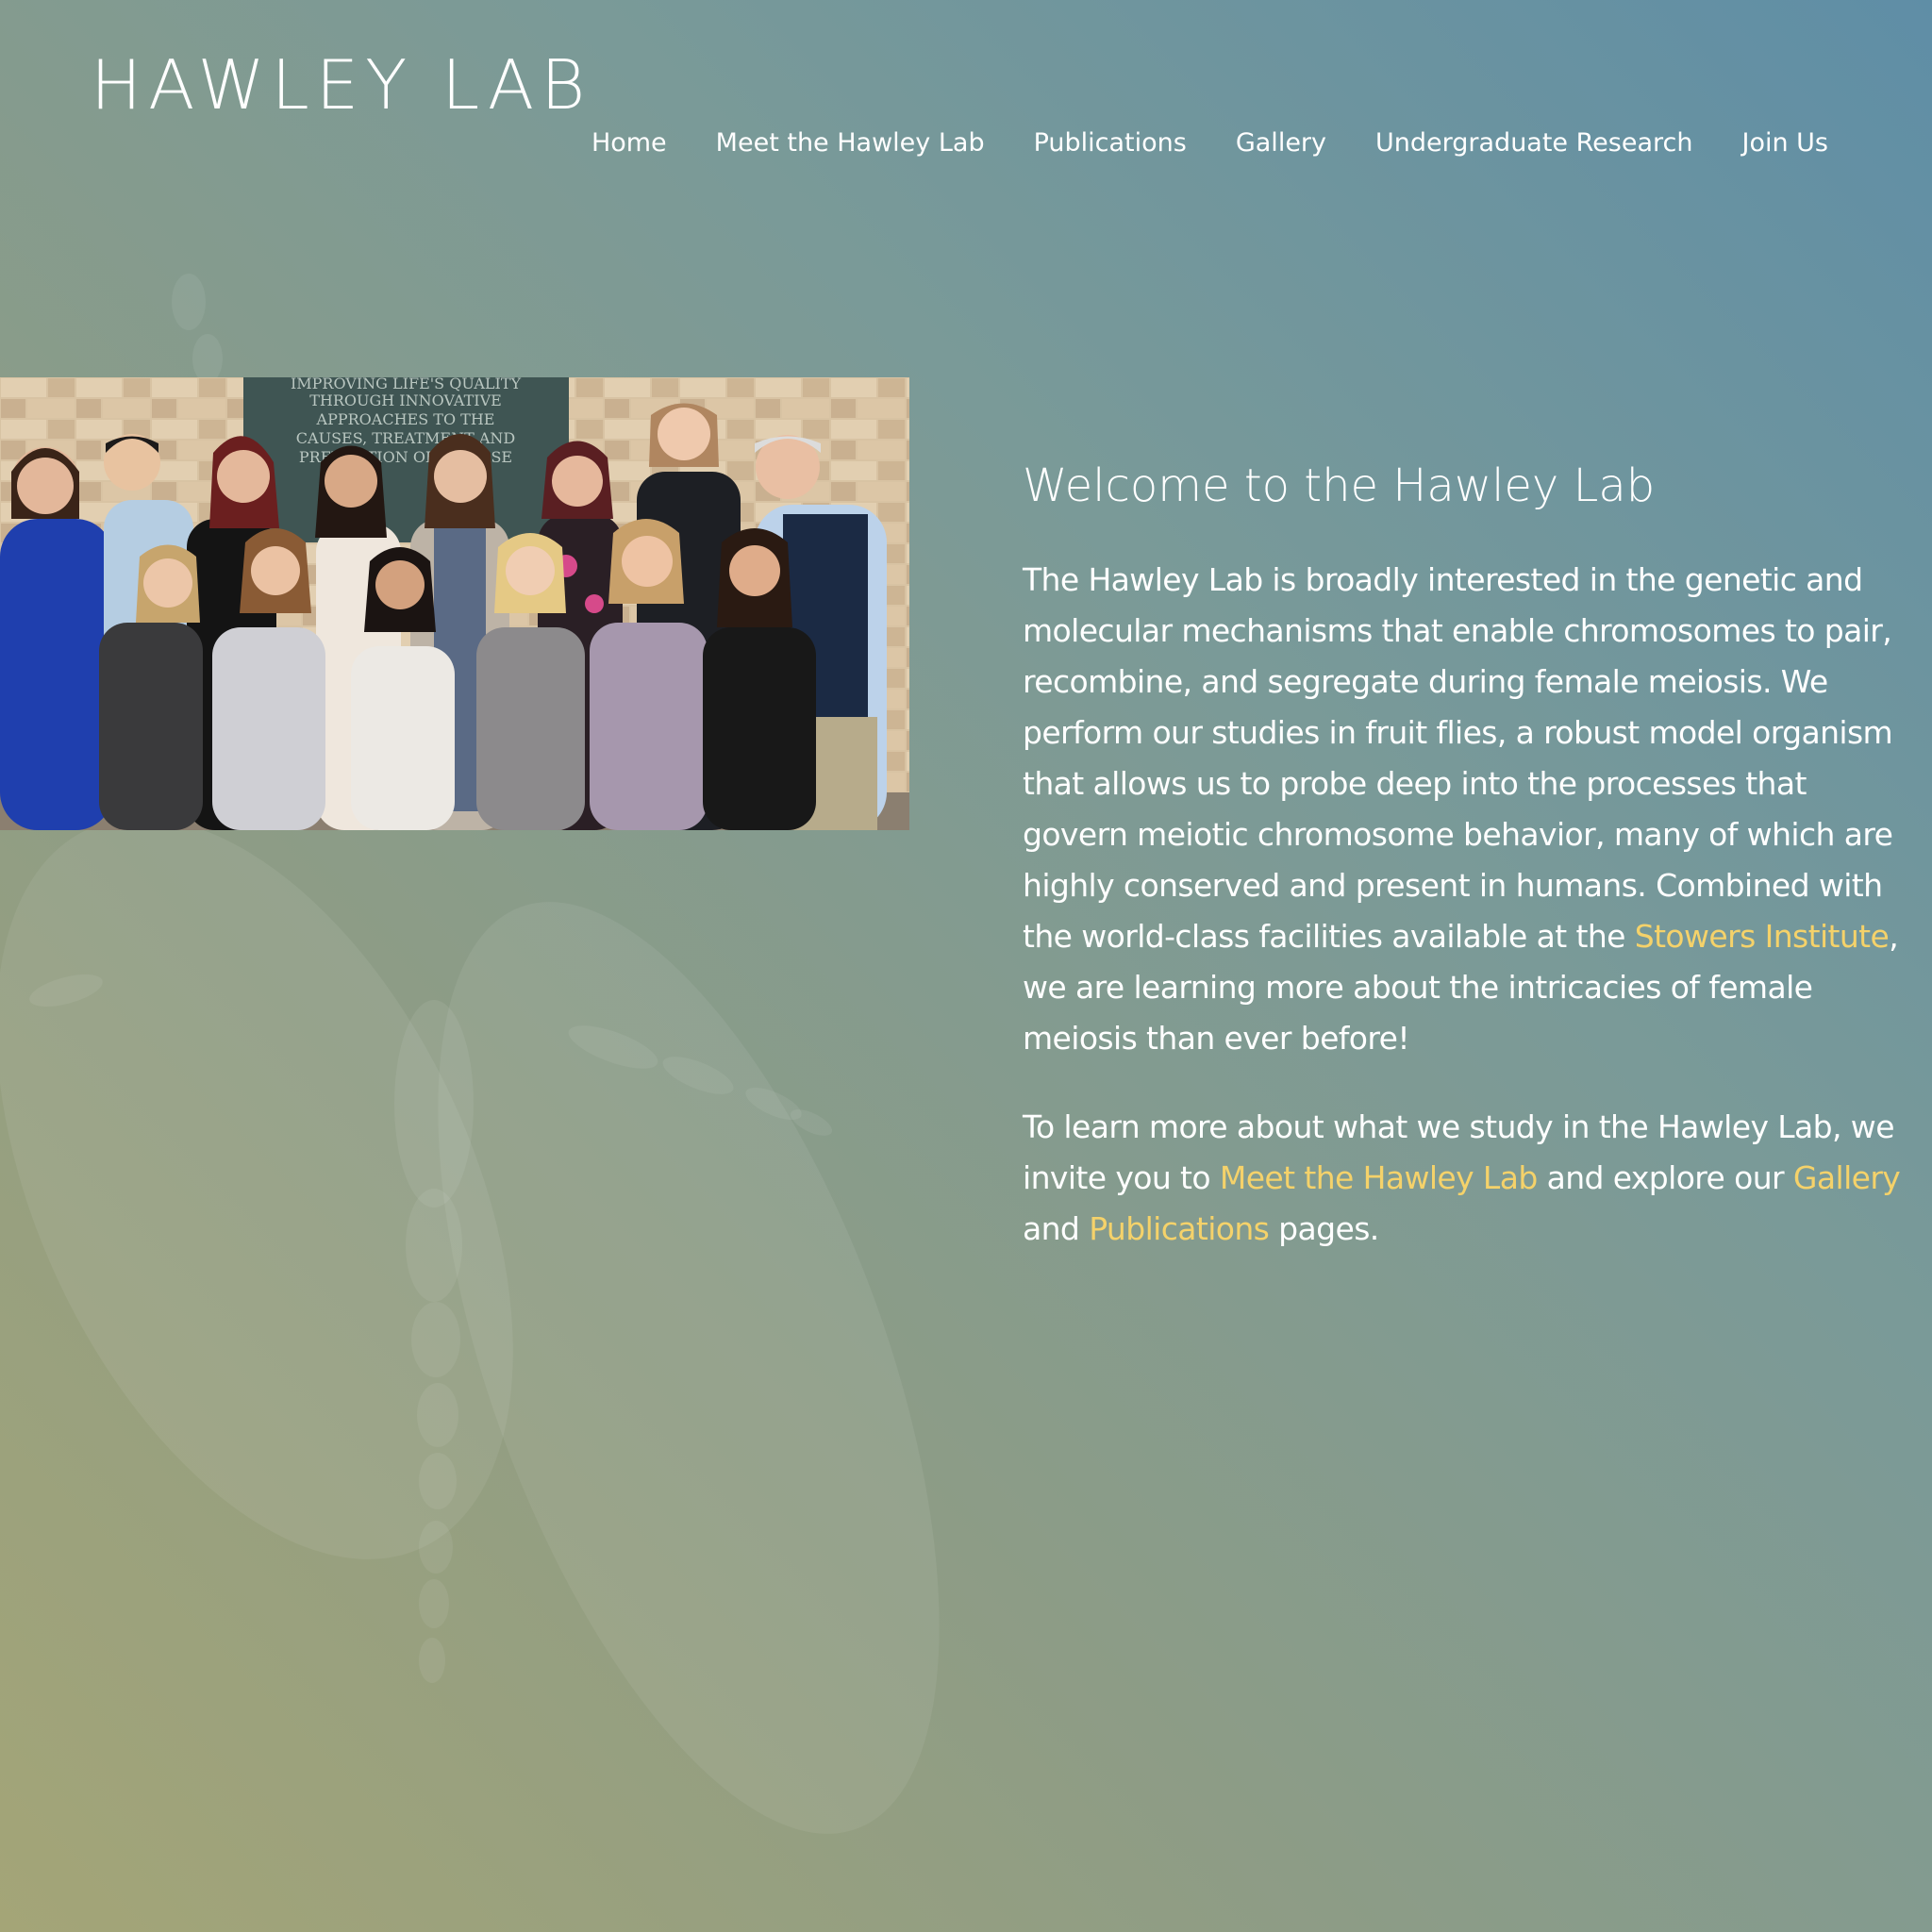 The height and width of the screenshot is (1932, 1932). What do you see at coordinates (1339, 485) in the screenshot?
I see `page-heading: Welcome to the Hawley Lab` at bounding box center [1339, 485].